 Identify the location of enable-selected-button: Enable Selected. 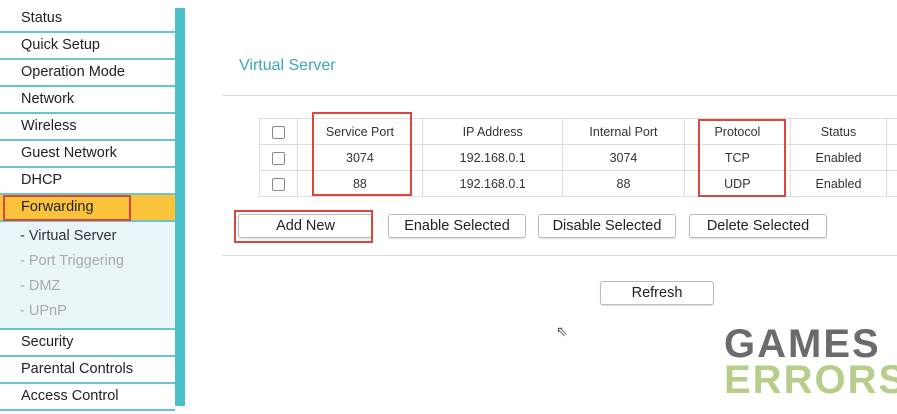
(457, 226).